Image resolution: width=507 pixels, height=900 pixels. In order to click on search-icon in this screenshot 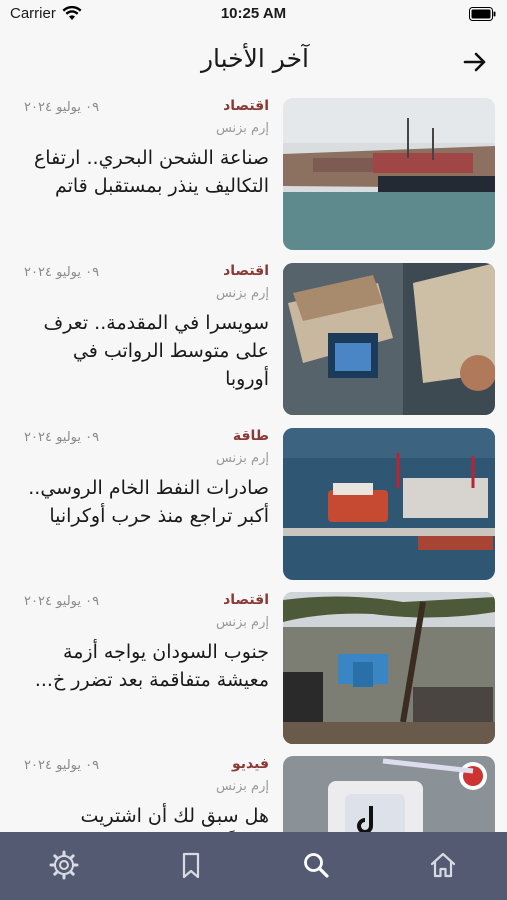, I will do `click(316, 865)`.